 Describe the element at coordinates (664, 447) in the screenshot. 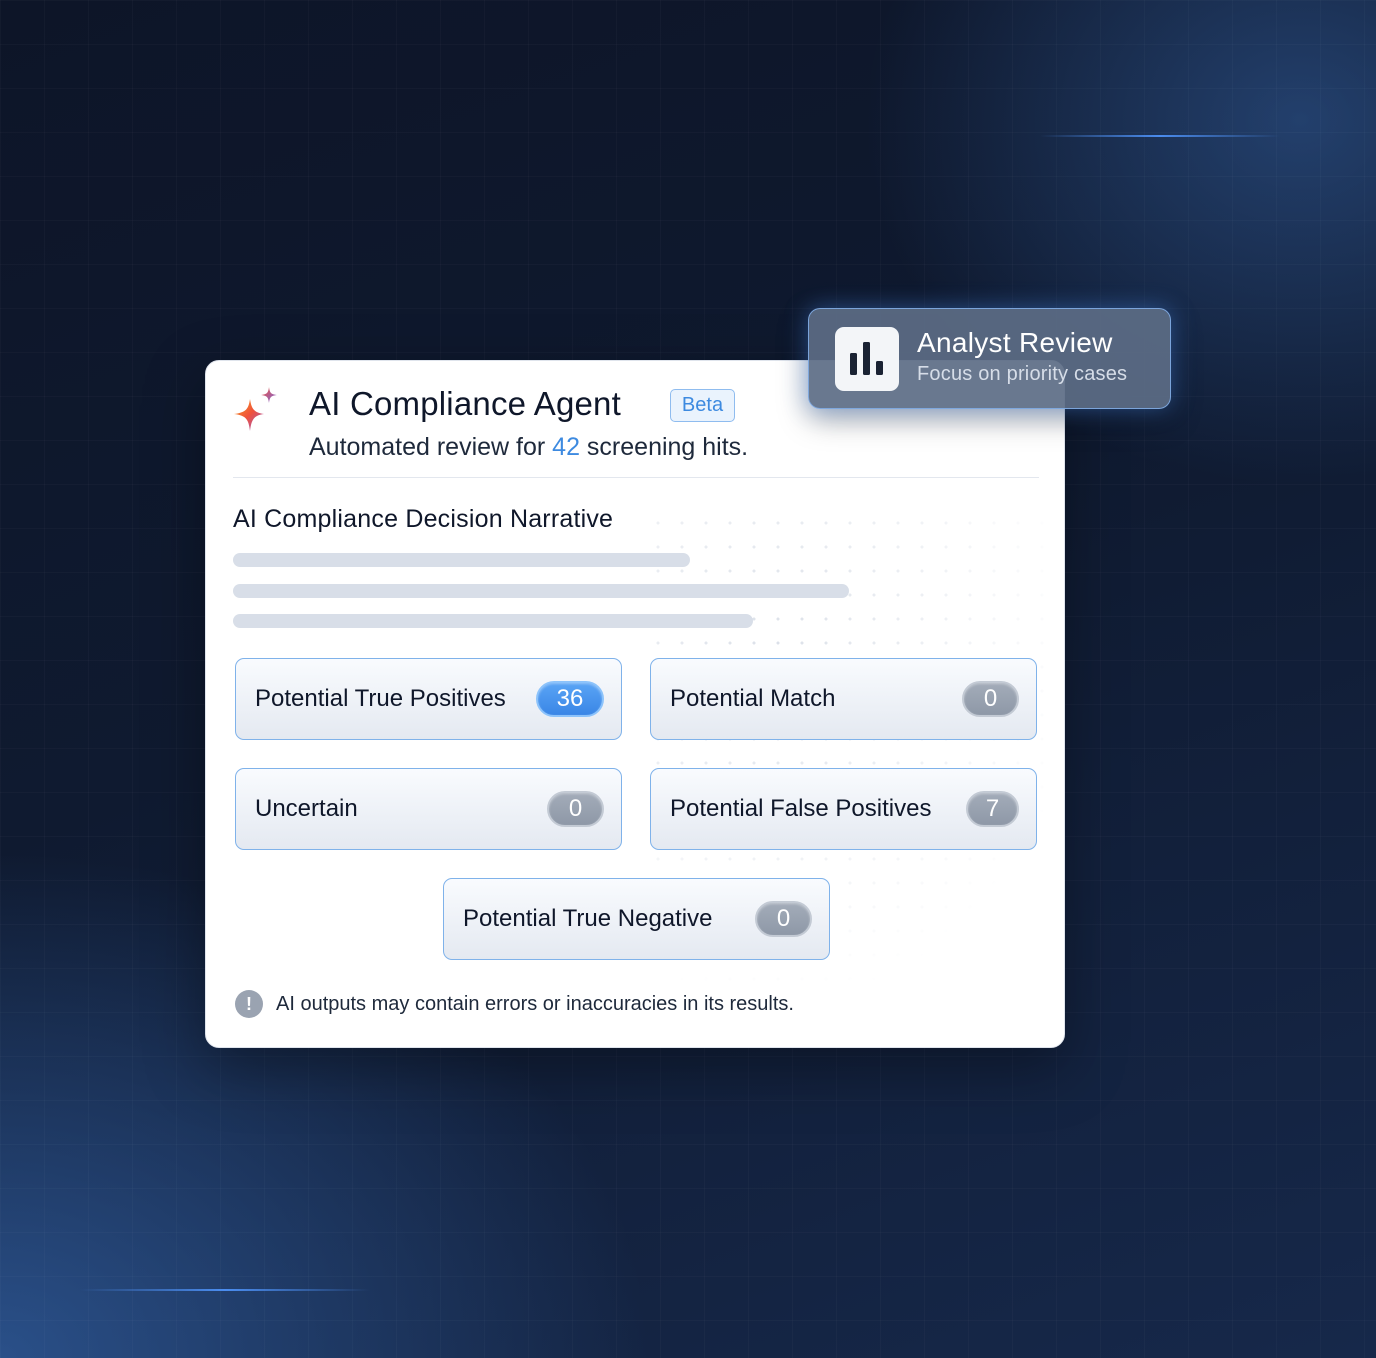

I see `subtitle-suffix: screening hits.` at that location.